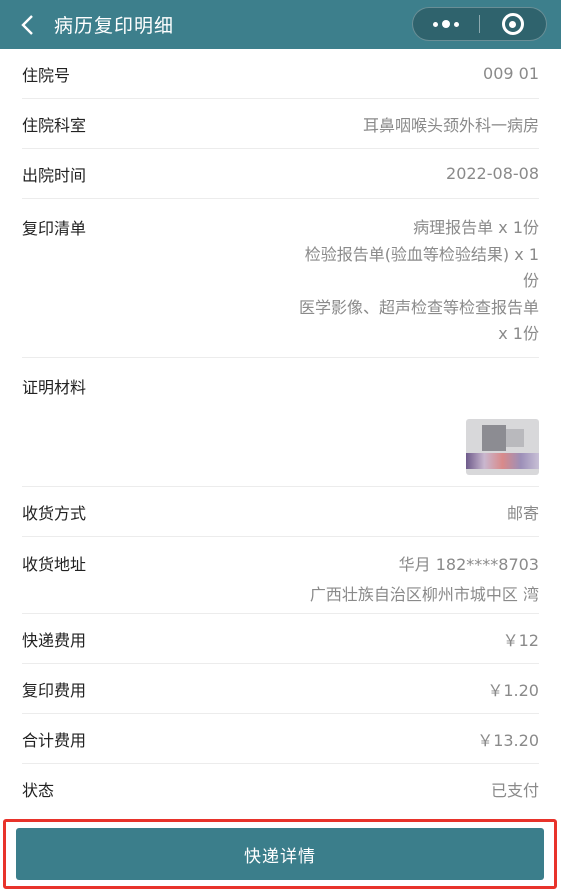 The height and width of the screenshot is (893, 561). I want to click on mini-program-close-icon, so click(512, 24).